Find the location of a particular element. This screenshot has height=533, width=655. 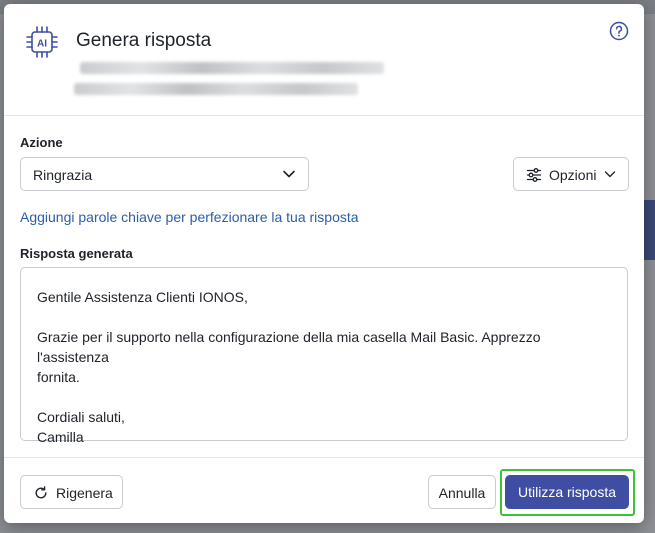

reply-signature: Camilla is located at coordinates (60, 437).